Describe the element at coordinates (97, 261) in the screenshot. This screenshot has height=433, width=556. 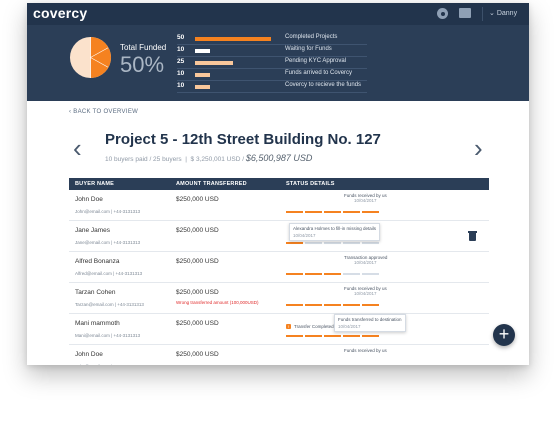
I see `buyer-name: Alfred Bonanza` at that location.